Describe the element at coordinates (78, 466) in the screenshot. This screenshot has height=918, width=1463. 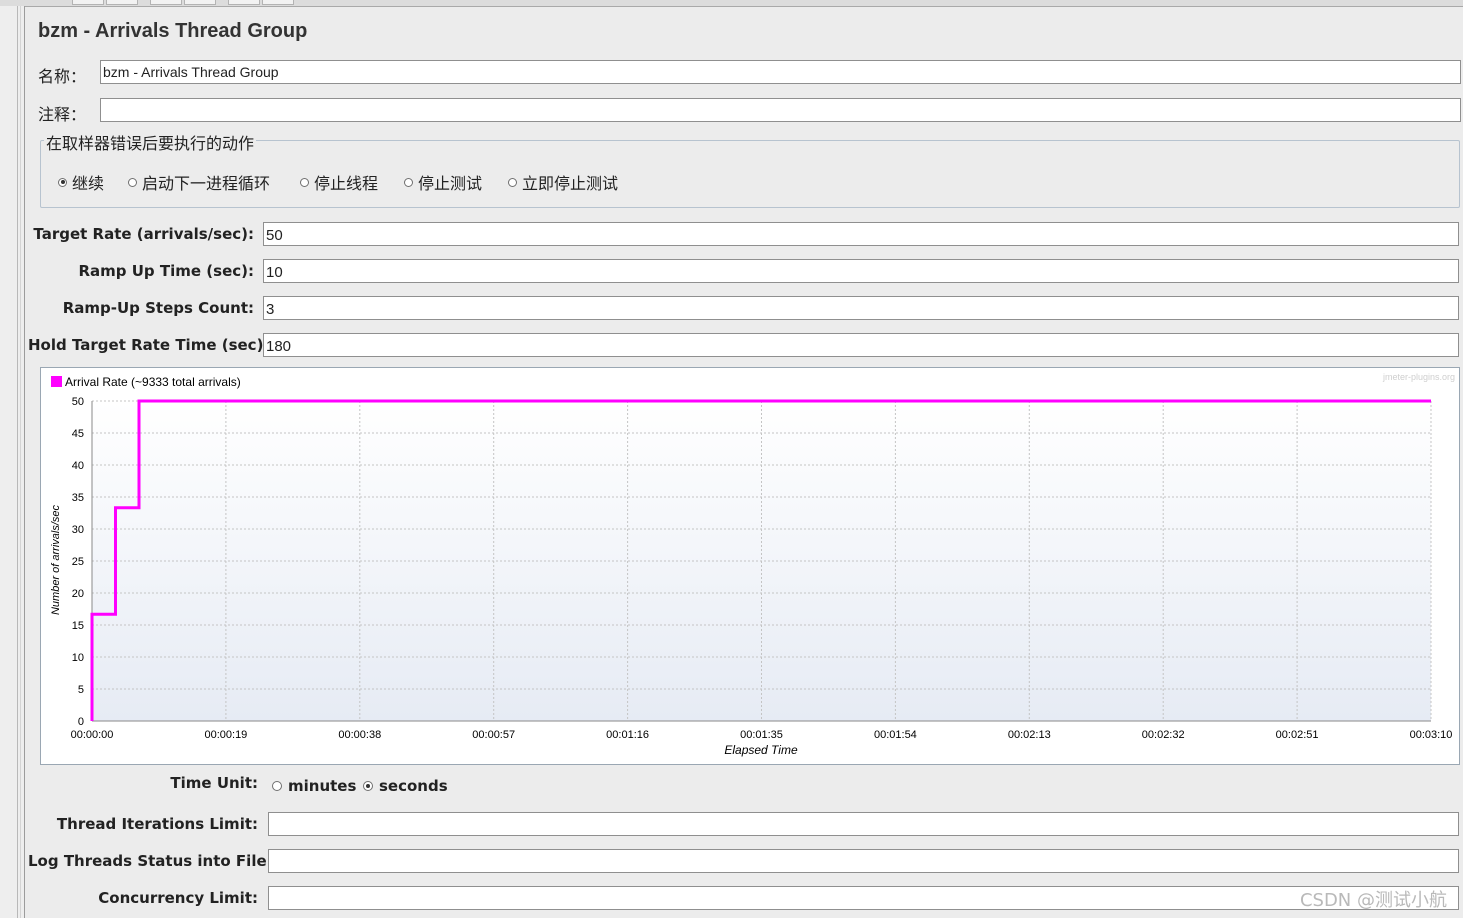
I see `chart-y-tick-label: 40` at that location.